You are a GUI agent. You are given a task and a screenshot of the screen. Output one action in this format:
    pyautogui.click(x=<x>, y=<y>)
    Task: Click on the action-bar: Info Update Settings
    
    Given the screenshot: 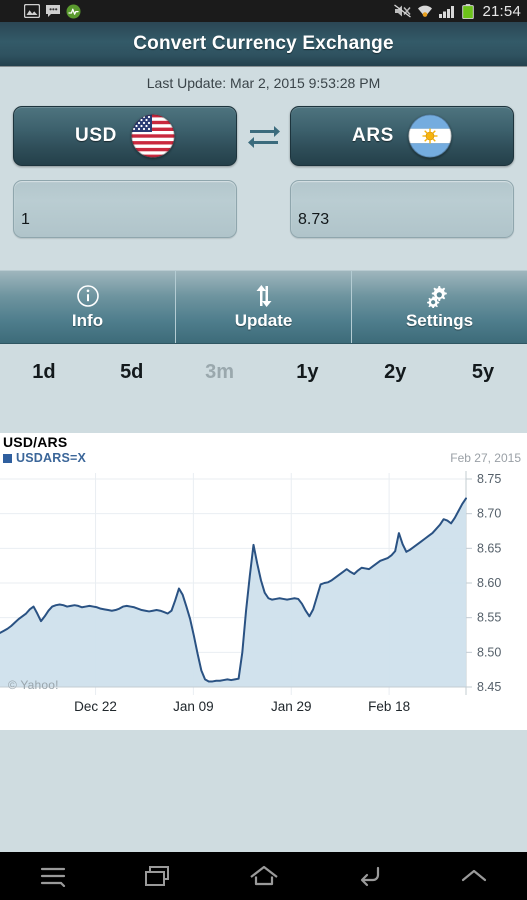 What is the action you would take?
    pyautogui.click(x=263, y=307)
    